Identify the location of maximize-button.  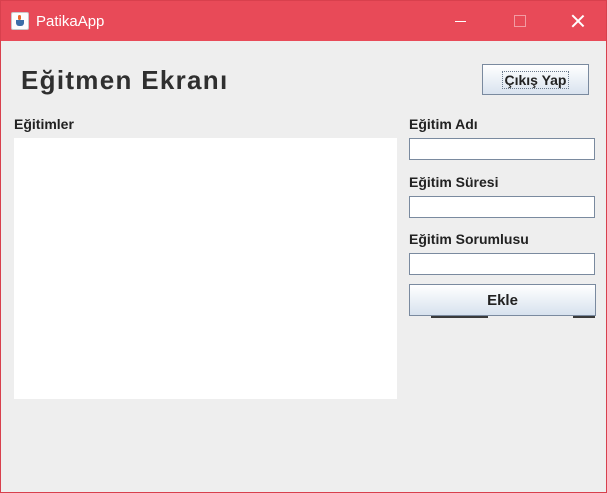
(520, 21).